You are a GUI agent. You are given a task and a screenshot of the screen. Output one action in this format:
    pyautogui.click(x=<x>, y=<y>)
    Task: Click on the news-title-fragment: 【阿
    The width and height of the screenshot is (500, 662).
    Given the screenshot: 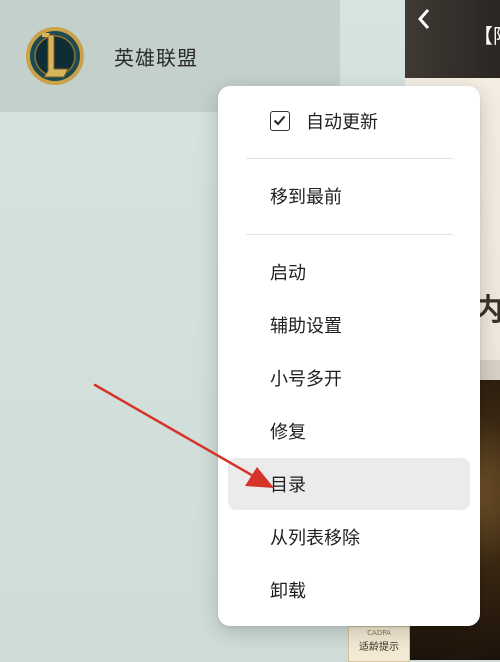 What is the action you would take?
    pyautogui.click(x=486, y=36)
    